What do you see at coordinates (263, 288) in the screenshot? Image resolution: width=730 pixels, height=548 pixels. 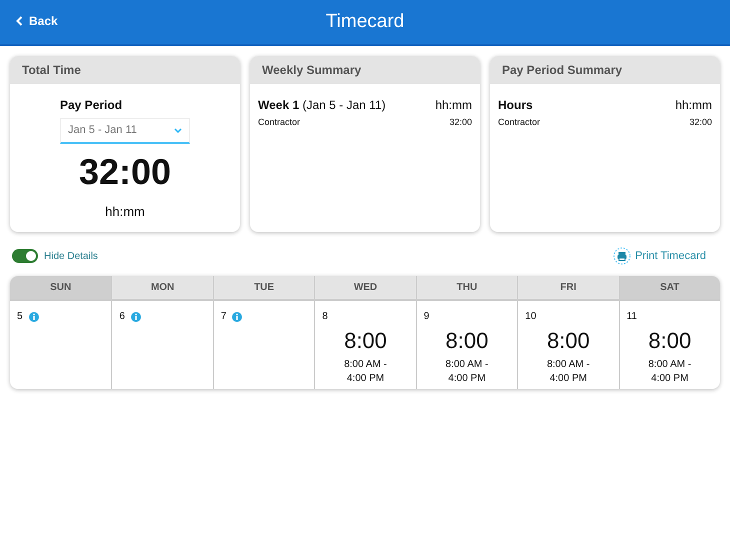 I see `day-header: TUE` at bounding box center [263, 288].